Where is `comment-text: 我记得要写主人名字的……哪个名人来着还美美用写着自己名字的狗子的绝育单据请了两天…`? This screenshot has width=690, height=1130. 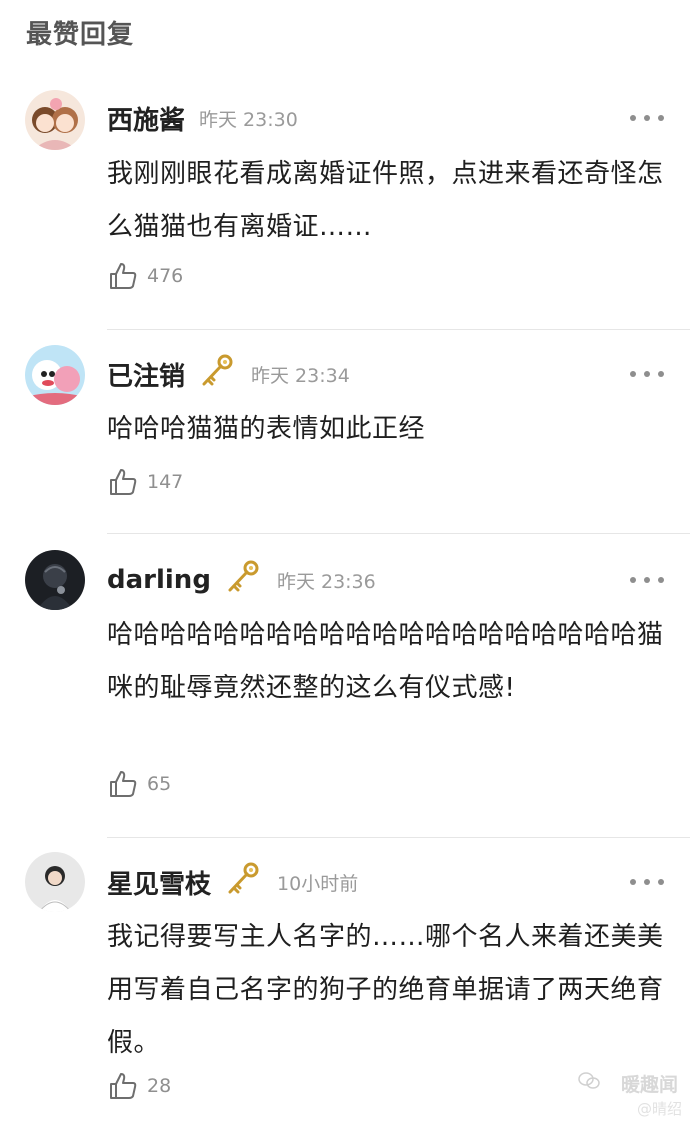
comment-text: 我记得要写主人名字的……哪个名人来着还美美用写着自己名字的狗子的绝育单据请了两天… is located at coordinates (385, 990).